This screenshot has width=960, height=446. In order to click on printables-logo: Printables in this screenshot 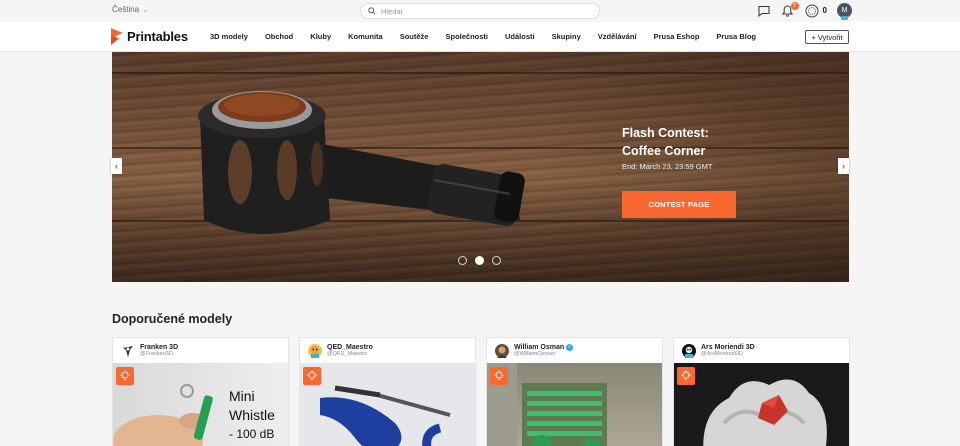, I will do `click(149, 36)`.